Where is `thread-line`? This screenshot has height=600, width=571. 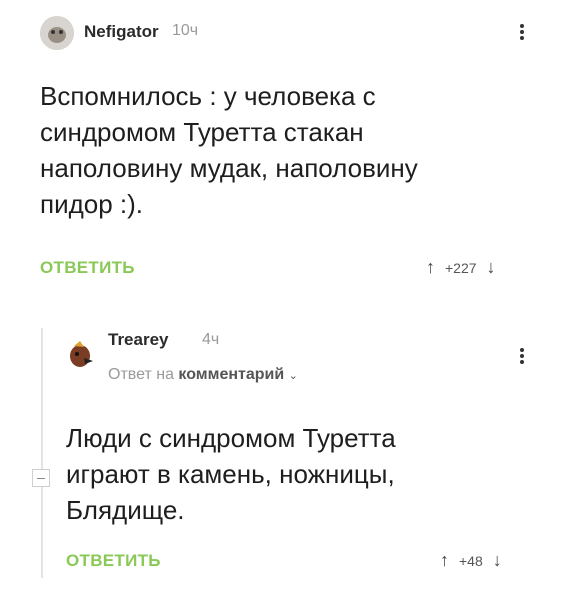 thread-line is located at coordinates (42, 453).